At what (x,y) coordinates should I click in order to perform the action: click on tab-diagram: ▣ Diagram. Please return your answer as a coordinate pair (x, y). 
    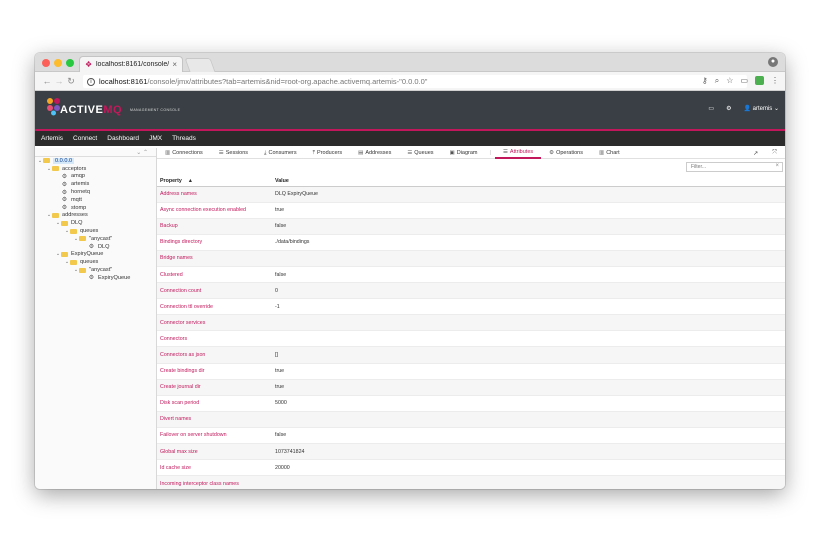
    Looking at the image, I should click on (464, 153).